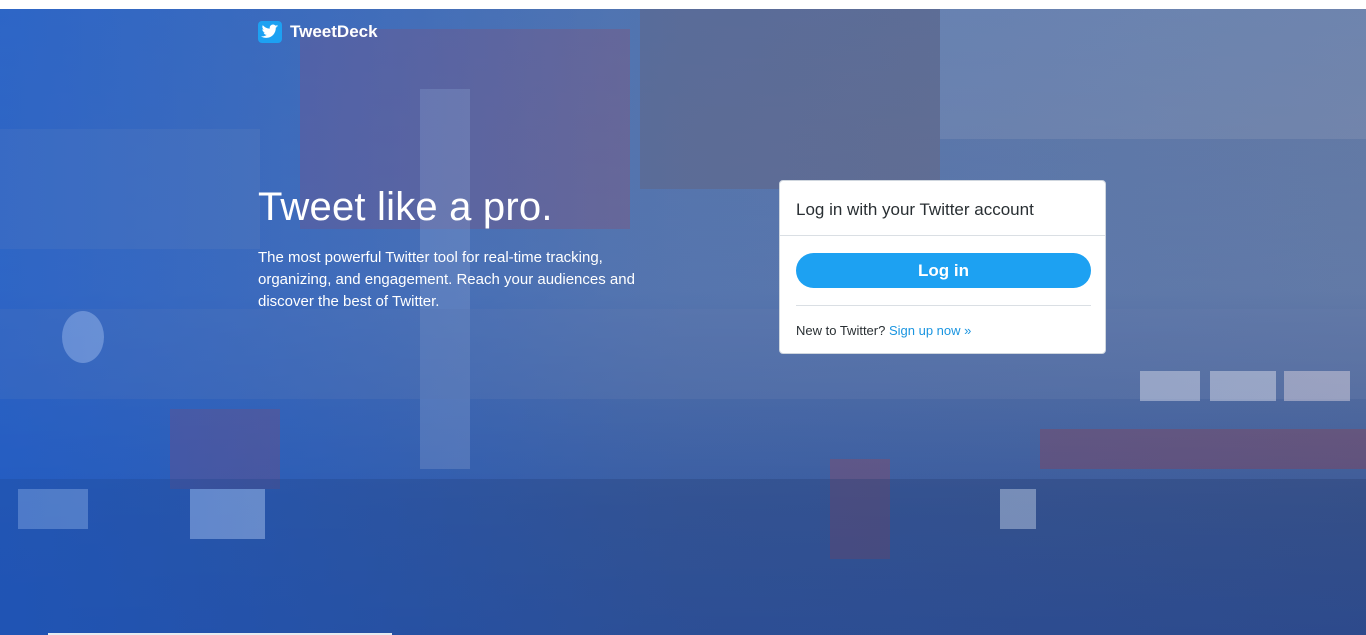  I want to click on tweetdeck-logo: TweetDeck, so click(318, 32).